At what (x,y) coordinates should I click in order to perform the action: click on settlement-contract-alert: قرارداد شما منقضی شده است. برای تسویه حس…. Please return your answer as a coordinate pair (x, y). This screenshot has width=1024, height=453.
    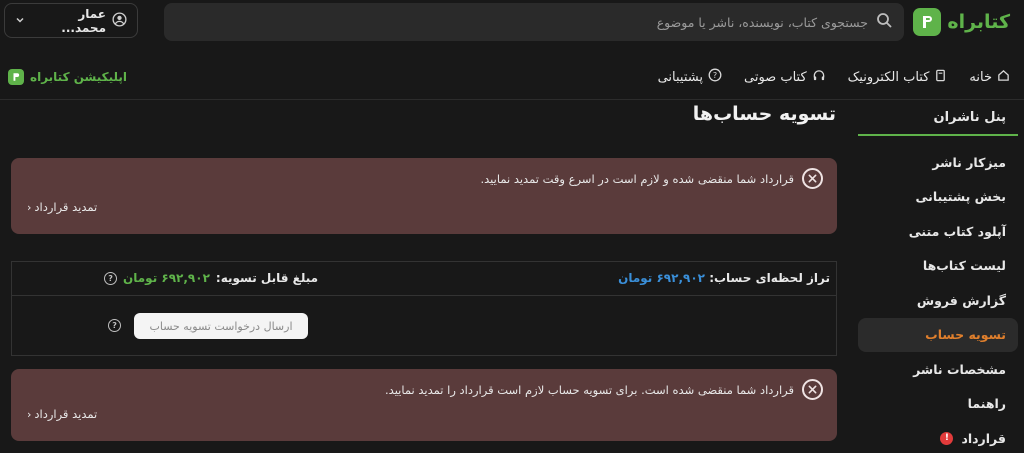
    Looking at the image, I should click on (424, 405).